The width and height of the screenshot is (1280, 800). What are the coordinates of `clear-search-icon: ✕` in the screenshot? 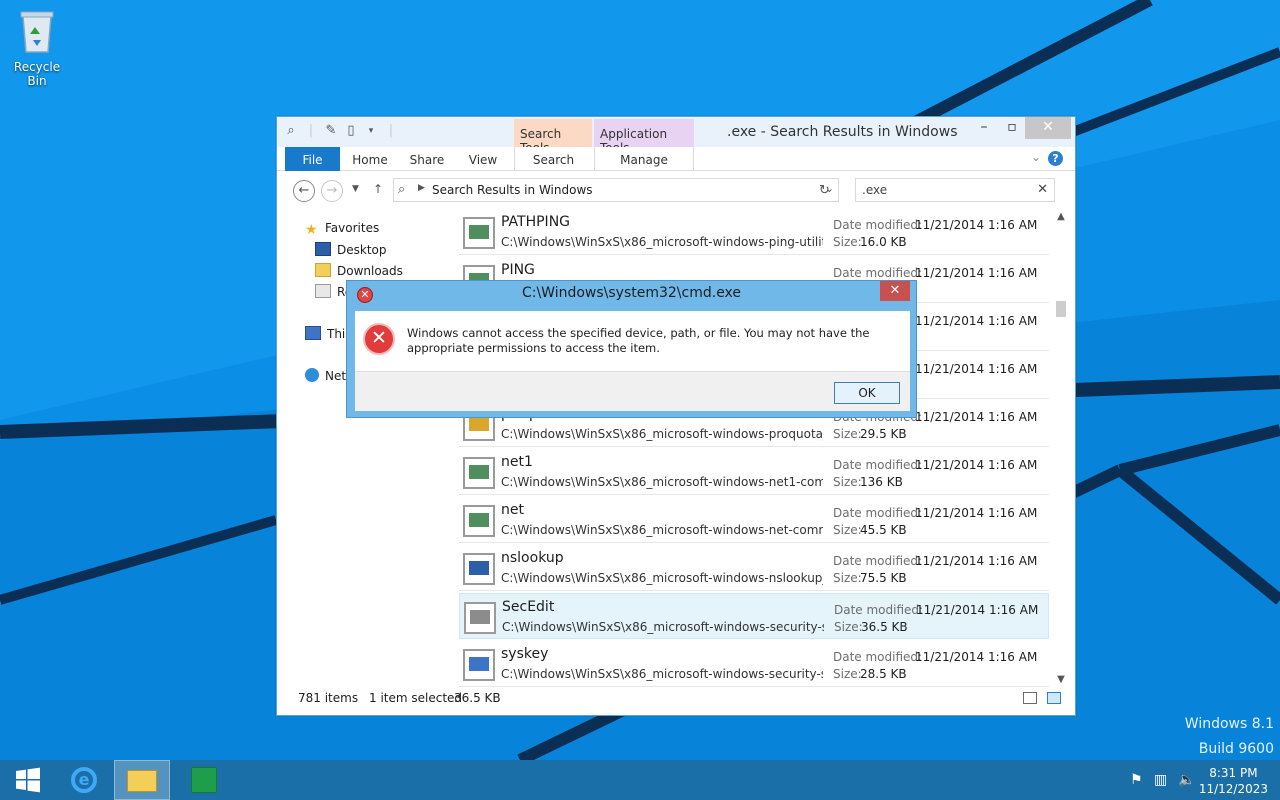 It's located at (1042, 189).